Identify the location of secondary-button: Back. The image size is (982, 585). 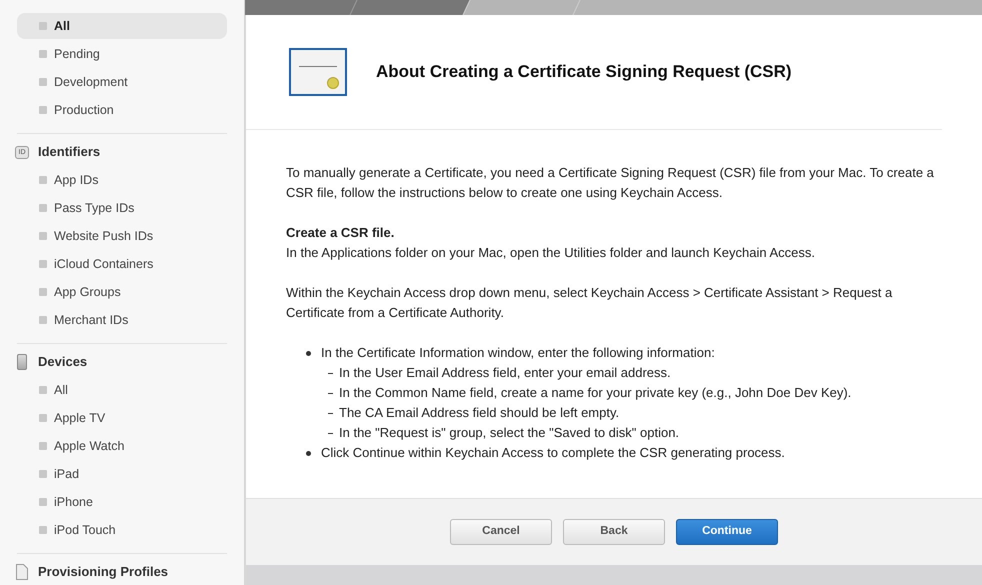
(614, 532).